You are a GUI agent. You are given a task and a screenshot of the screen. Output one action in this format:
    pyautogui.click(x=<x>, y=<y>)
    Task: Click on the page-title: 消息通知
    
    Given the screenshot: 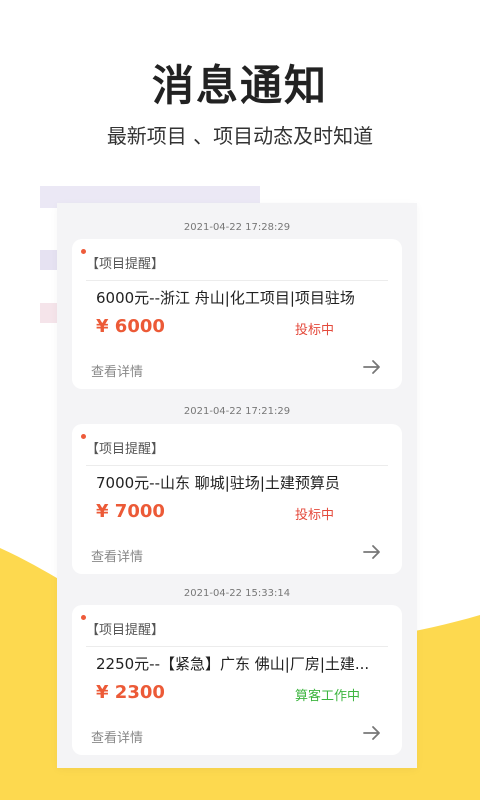 What is the action you would take?
    pyautogui.click(x=239, y=85)
    